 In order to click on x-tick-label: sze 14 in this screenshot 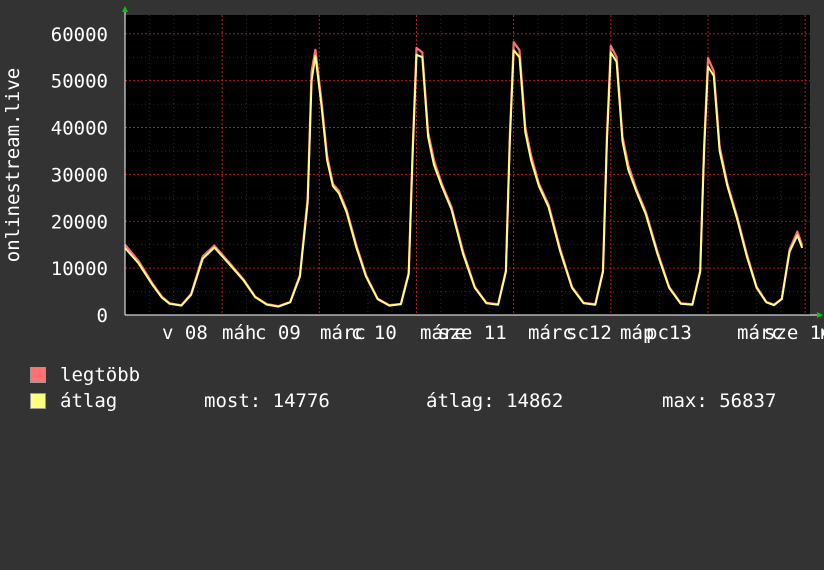, I will do `click(794, 333)`.